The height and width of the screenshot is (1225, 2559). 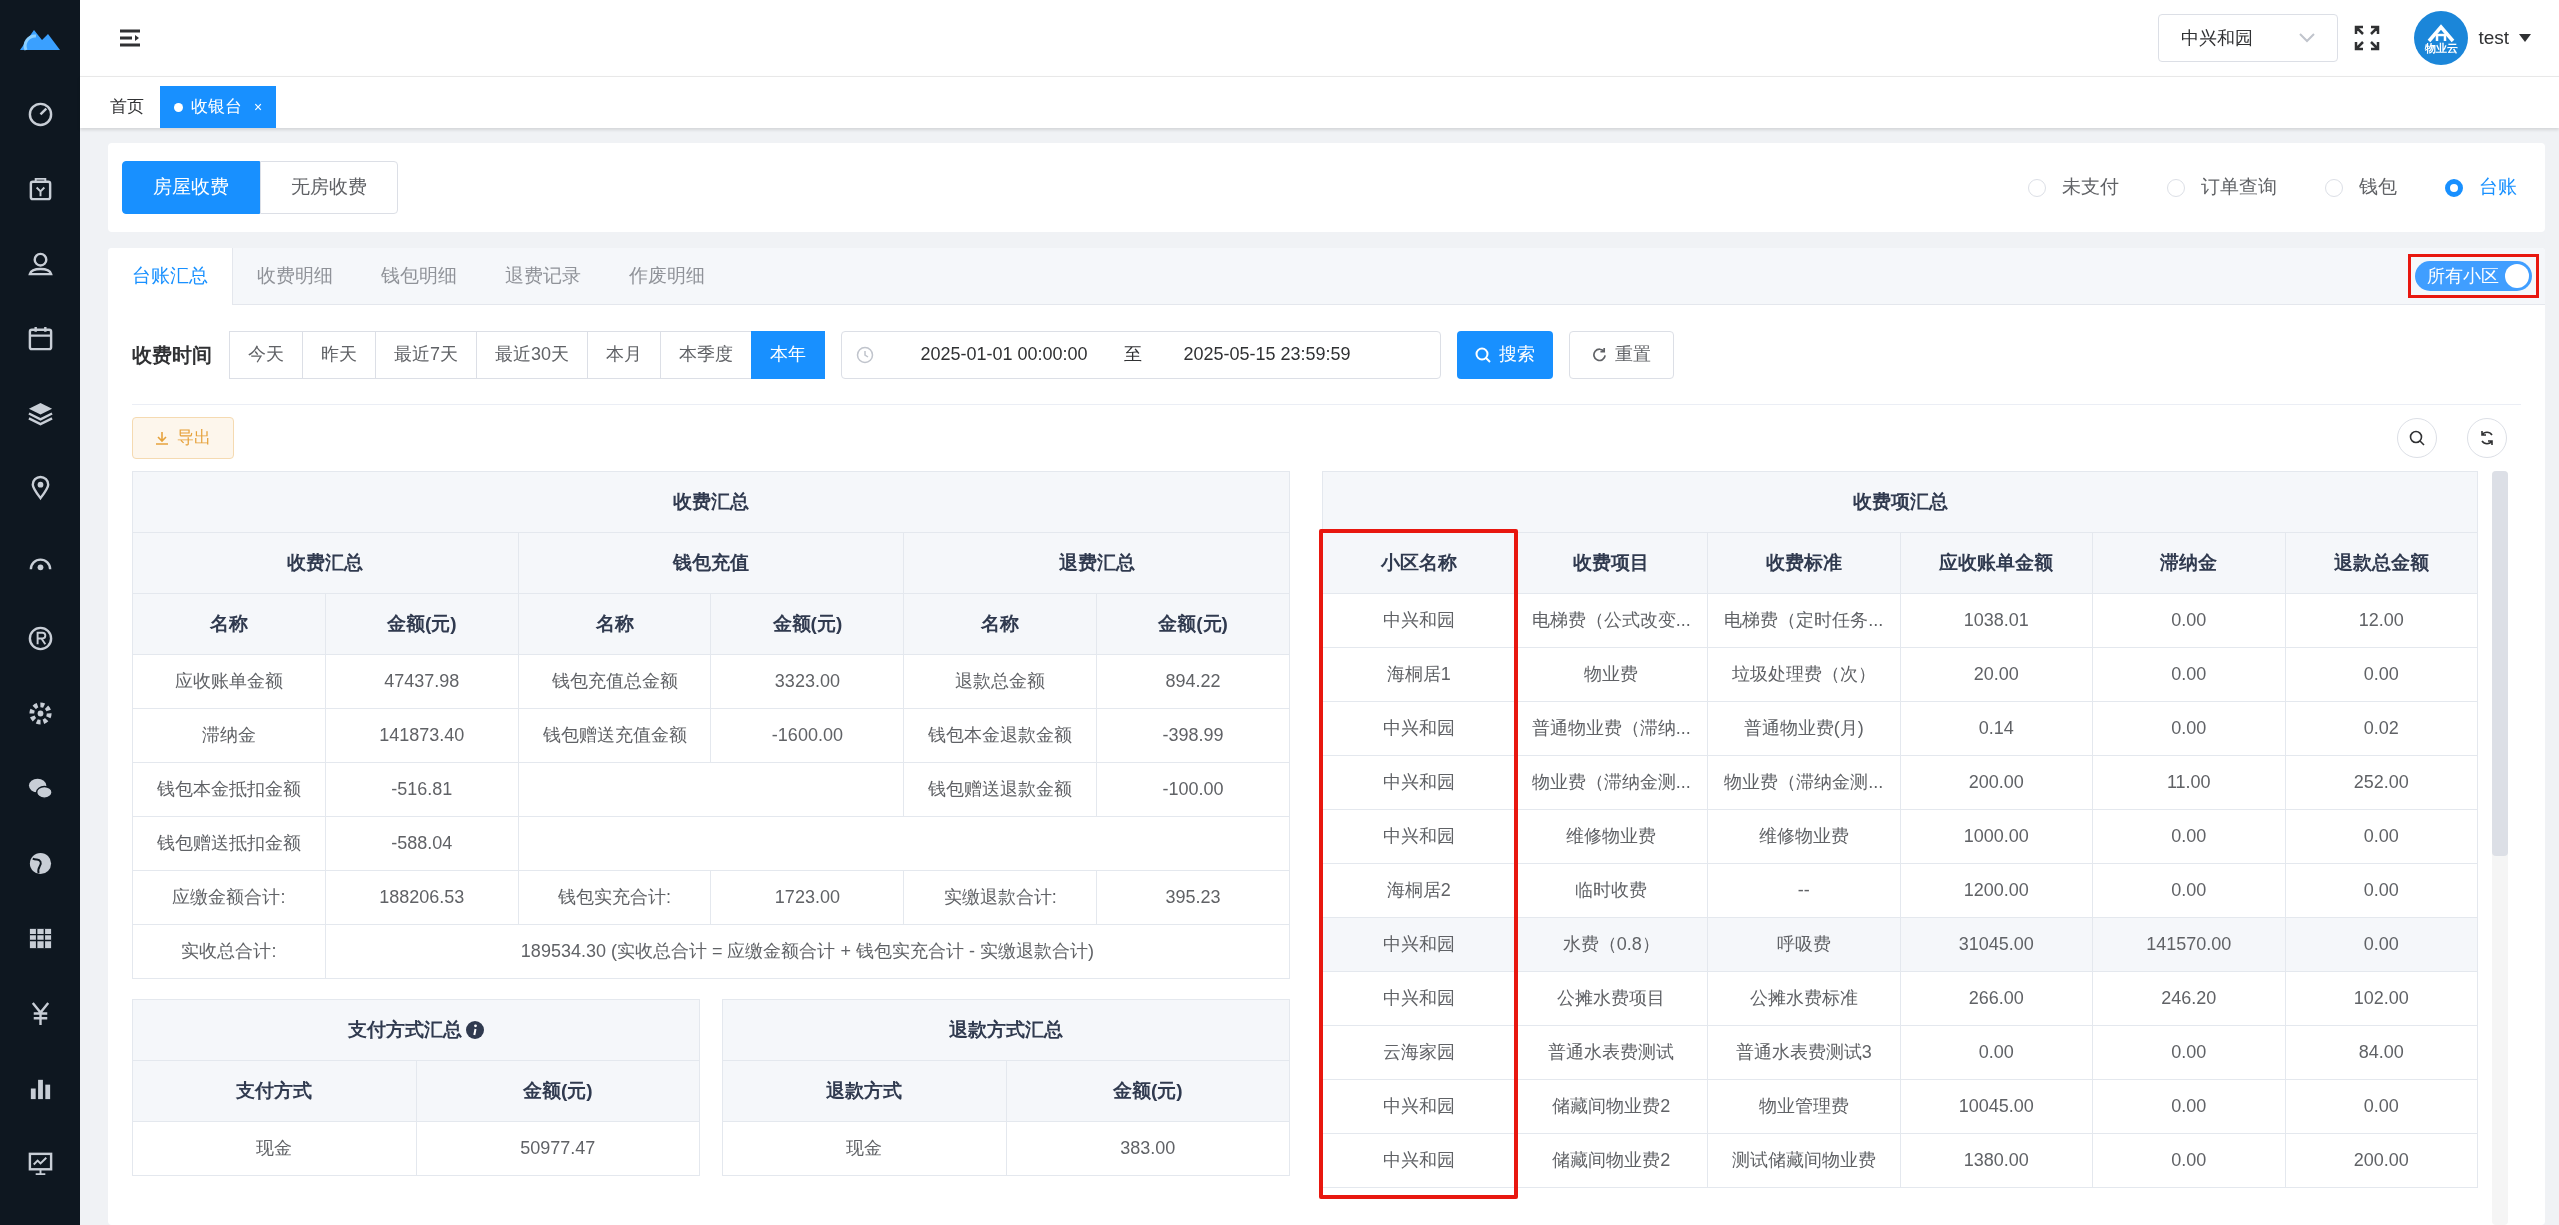 What do you see at coordinates (40, 263) in the screenshot?
I see `person-icon` at bounding box center [40, 263].